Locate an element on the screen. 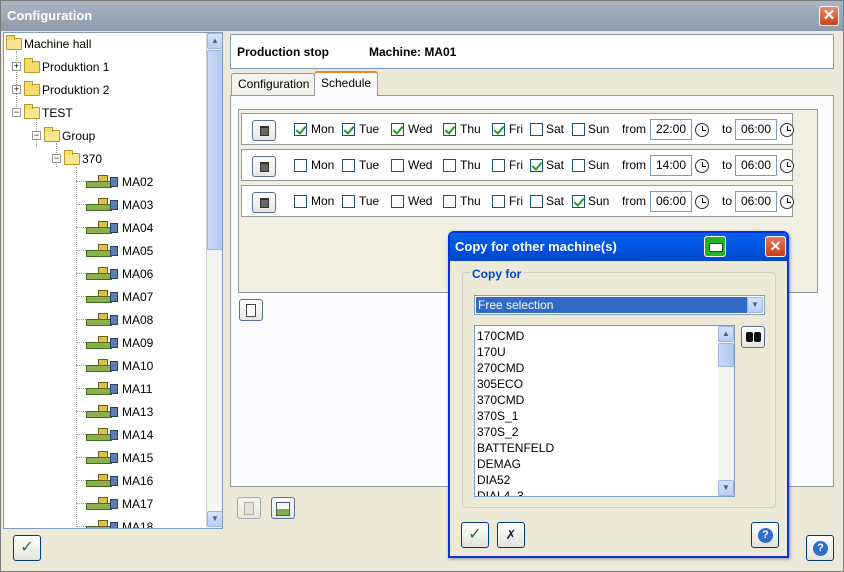  tab-configuration: Configuration is located at coordinates (273, 84).